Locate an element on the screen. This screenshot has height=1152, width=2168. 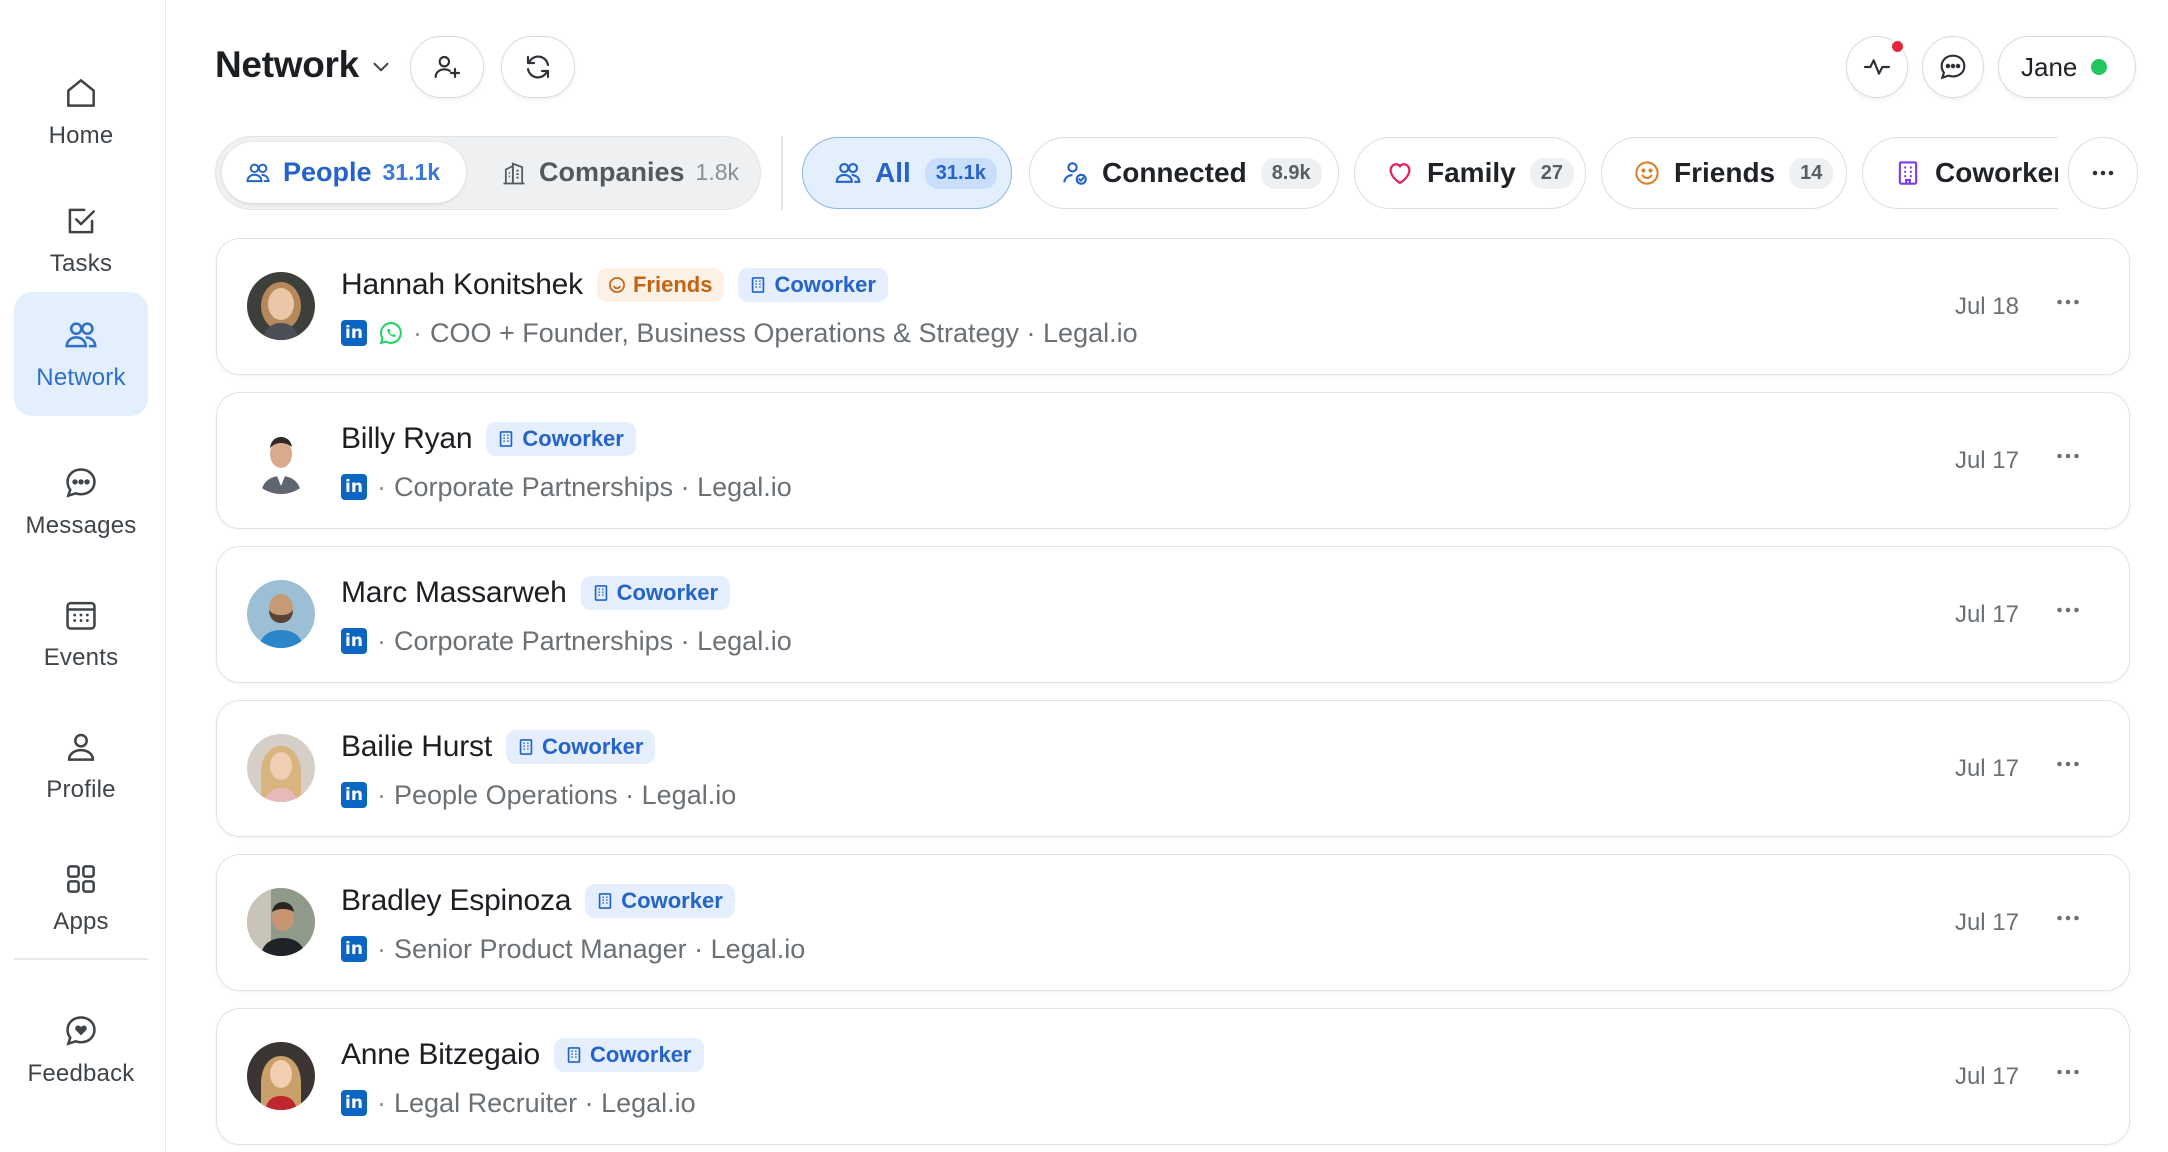
people-icon is located at coordinates (258, 172).